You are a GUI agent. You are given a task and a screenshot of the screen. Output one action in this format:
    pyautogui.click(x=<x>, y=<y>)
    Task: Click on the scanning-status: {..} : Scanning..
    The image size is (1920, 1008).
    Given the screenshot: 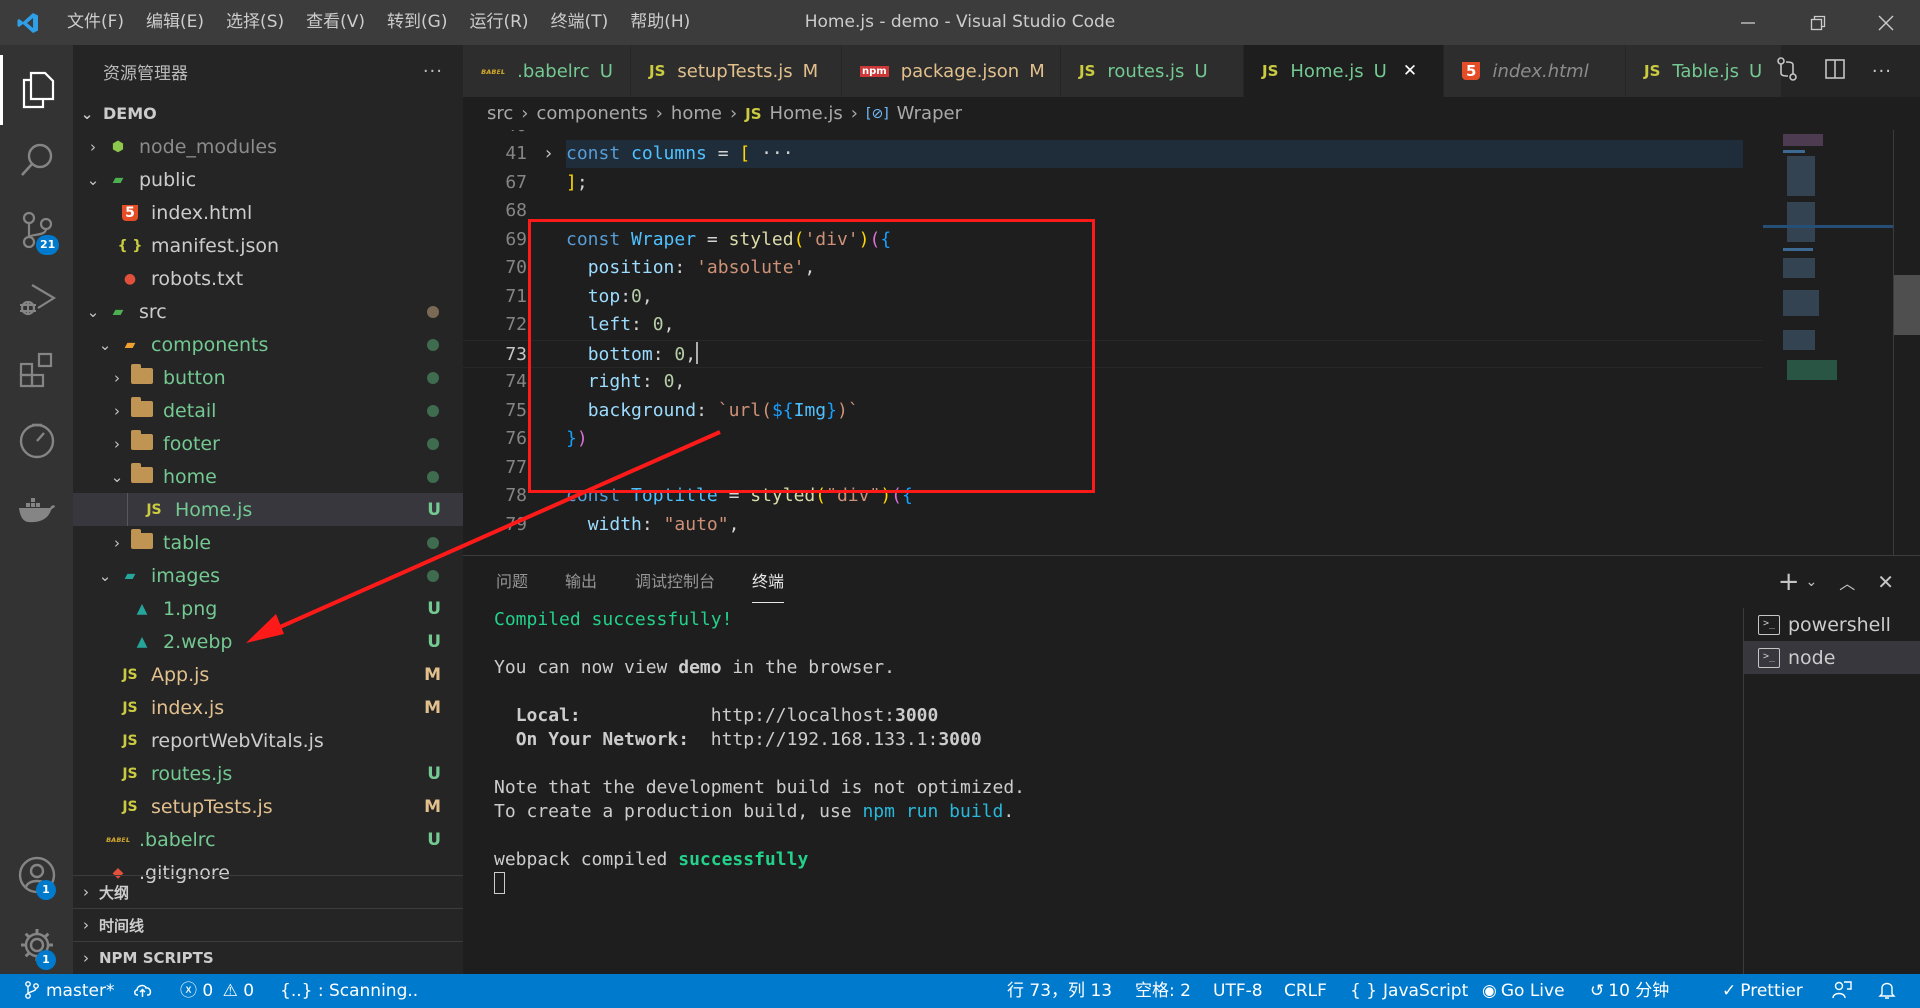 What is the action you would take?
    pyautogui.click(x=349, y=991)
    